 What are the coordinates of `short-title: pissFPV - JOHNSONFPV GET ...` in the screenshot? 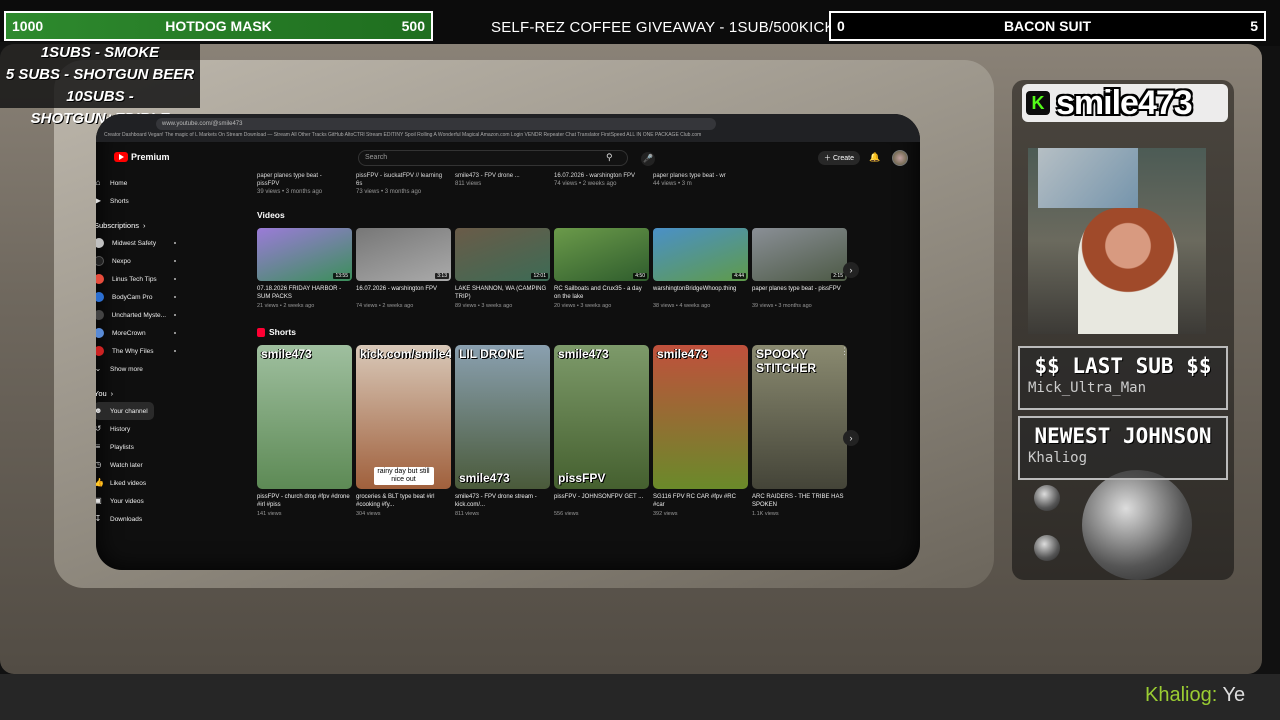 It's located at (601, 501).